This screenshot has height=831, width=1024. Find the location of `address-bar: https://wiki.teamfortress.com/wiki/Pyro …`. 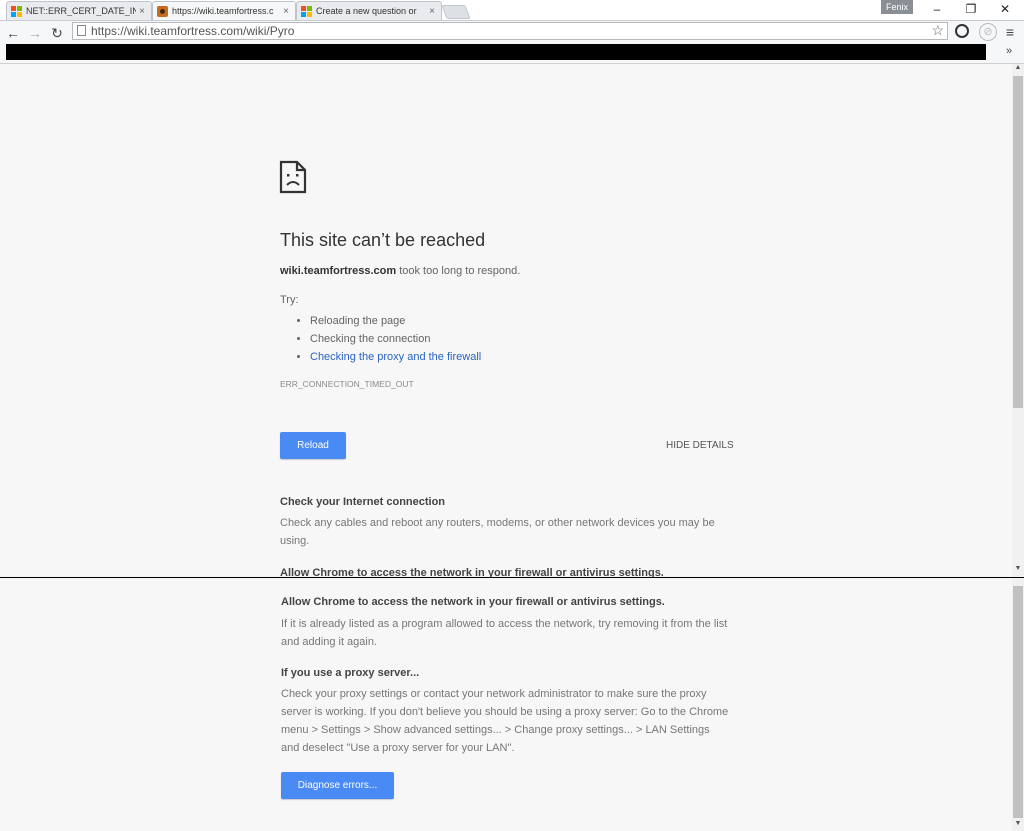

address-bar: https://wiki.teamfortress.com/wiki/Pyro … is located at coordinates (510, 31).